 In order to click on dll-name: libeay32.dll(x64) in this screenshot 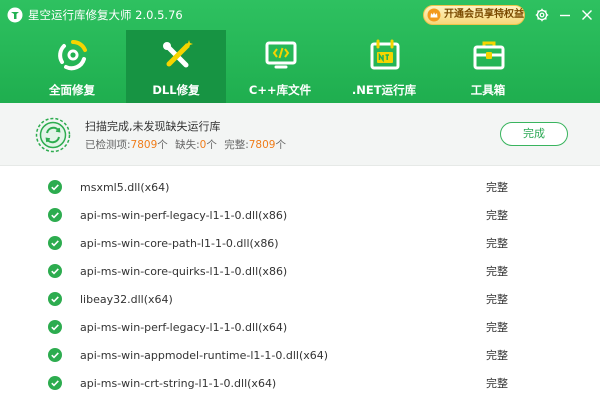, I will do `click(126, 299)`.